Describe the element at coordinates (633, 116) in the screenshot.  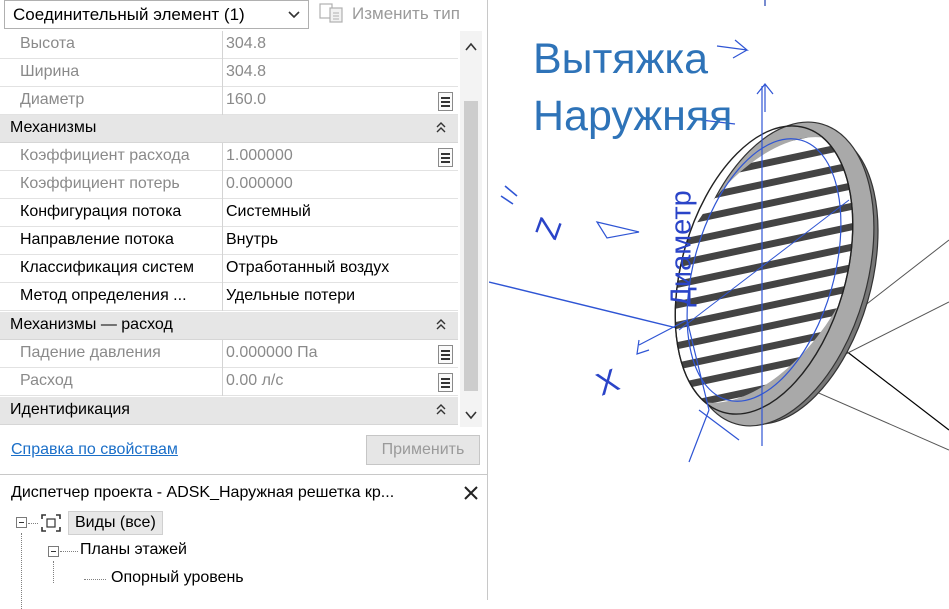
I see `family-title-line2: Наружняя` at that location.